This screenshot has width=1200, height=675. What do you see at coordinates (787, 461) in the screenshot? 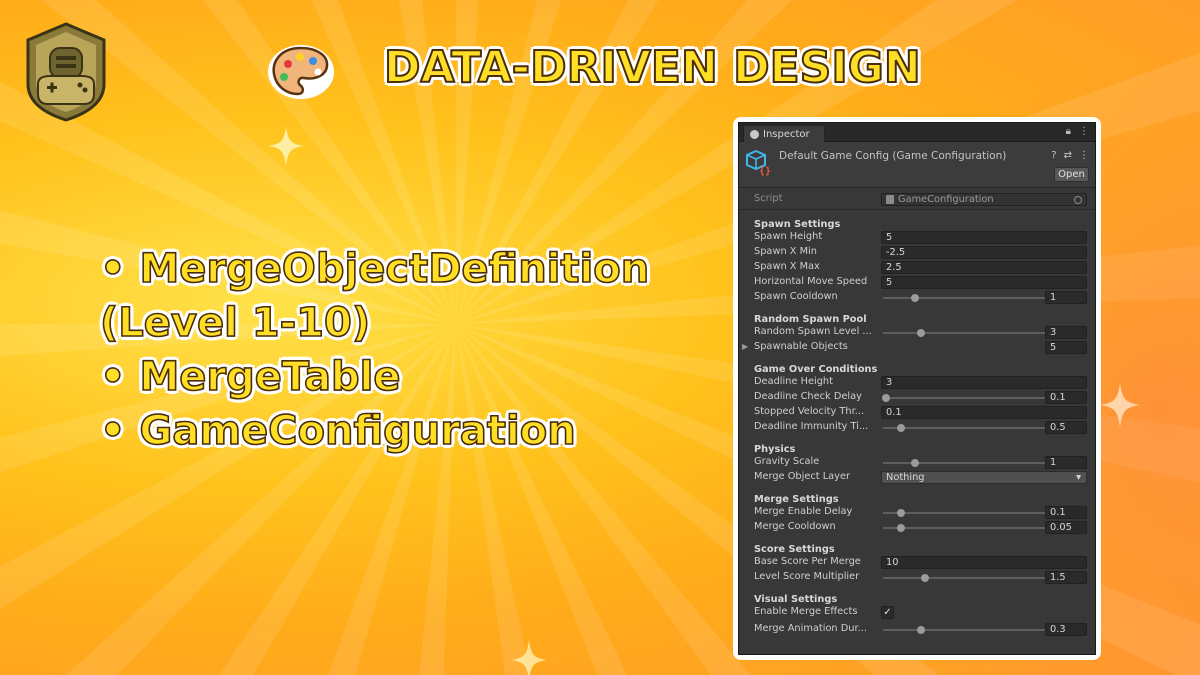
I see `gravity-scale-label: Gravity Scale` at bounding box center [787, 461].